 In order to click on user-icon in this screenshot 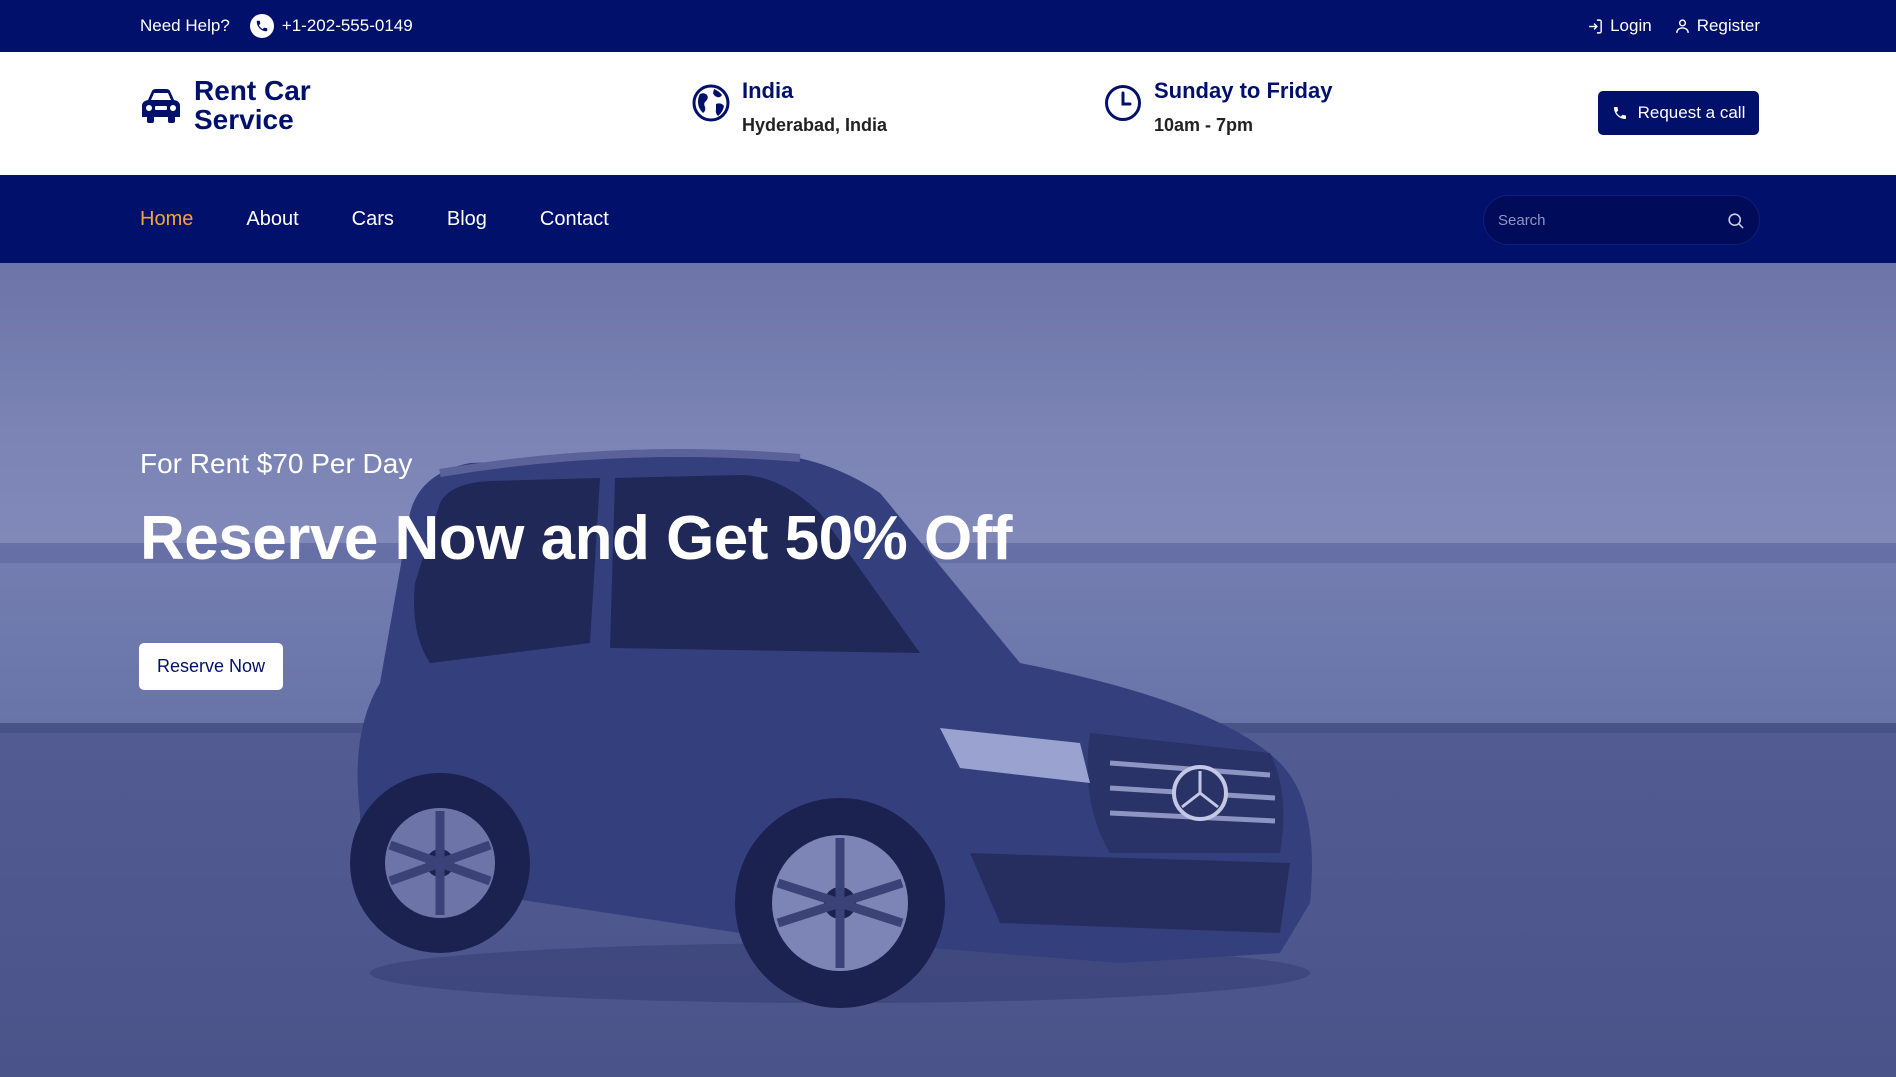, I will do `click(1682, 25)`.